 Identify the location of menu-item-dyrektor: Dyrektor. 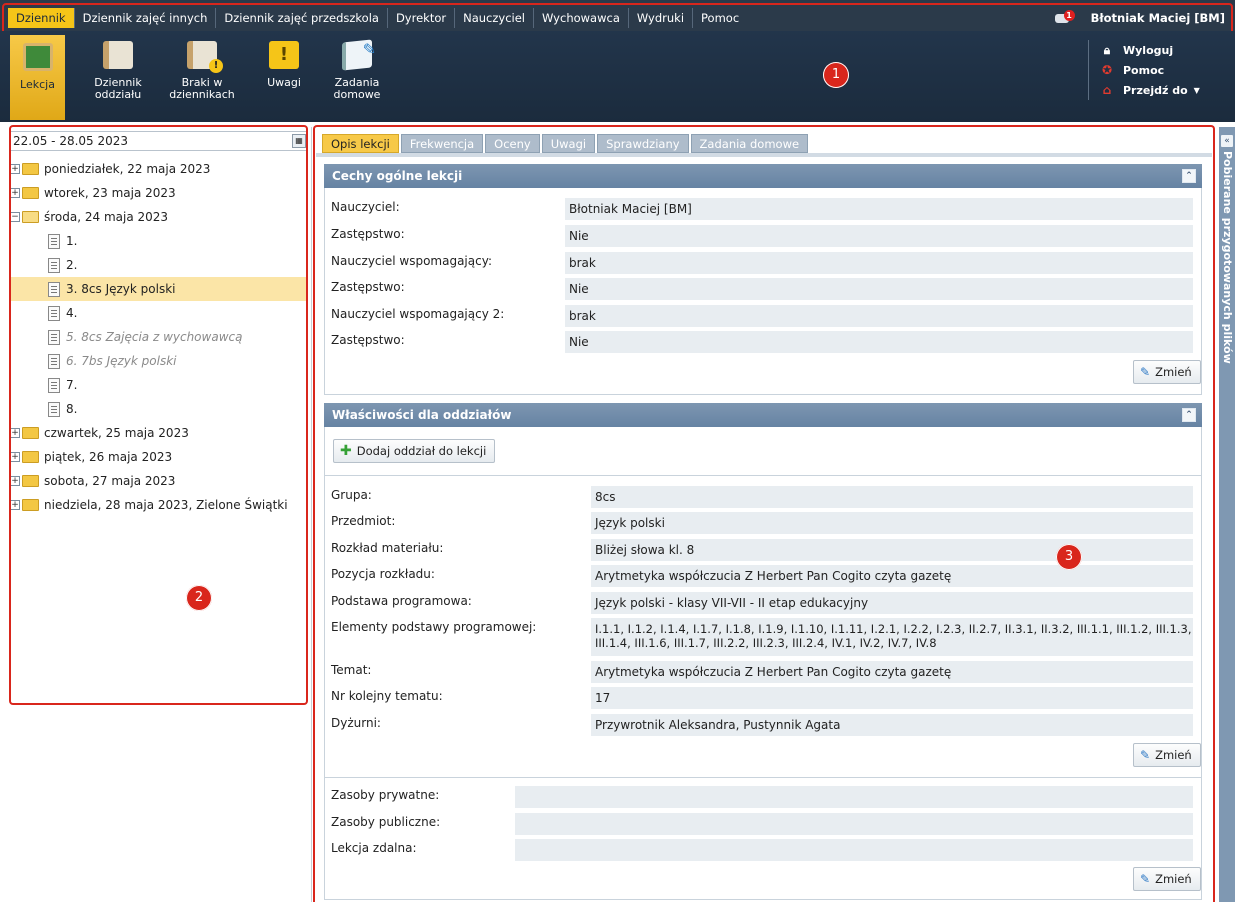
(422, 18).